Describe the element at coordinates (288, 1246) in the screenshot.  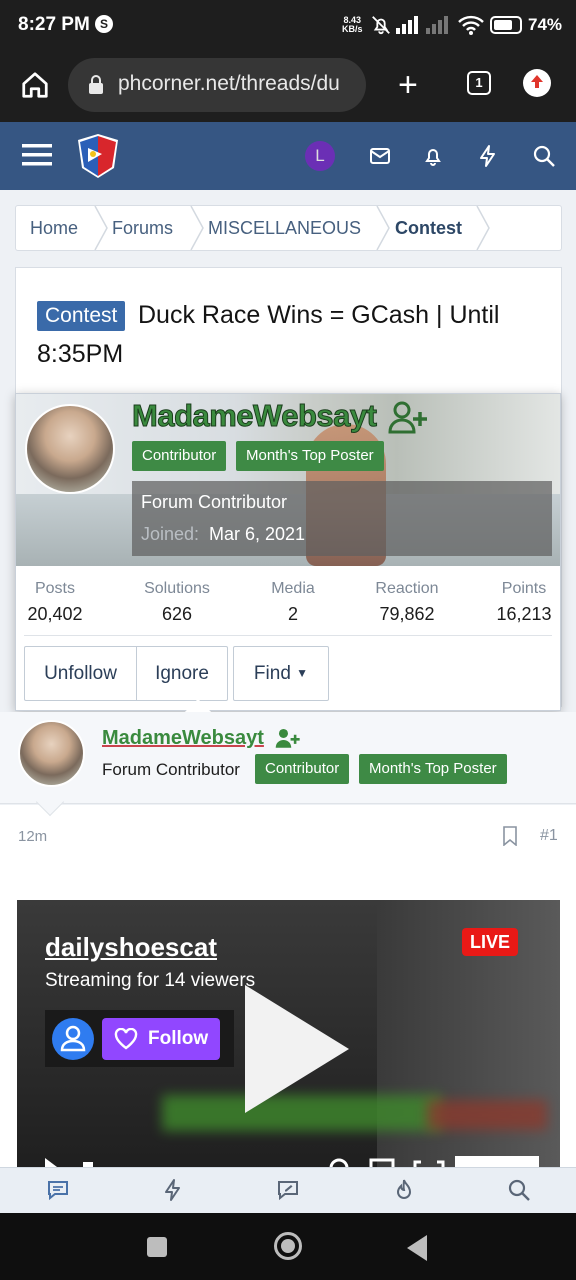
I see `home-button` at that location.